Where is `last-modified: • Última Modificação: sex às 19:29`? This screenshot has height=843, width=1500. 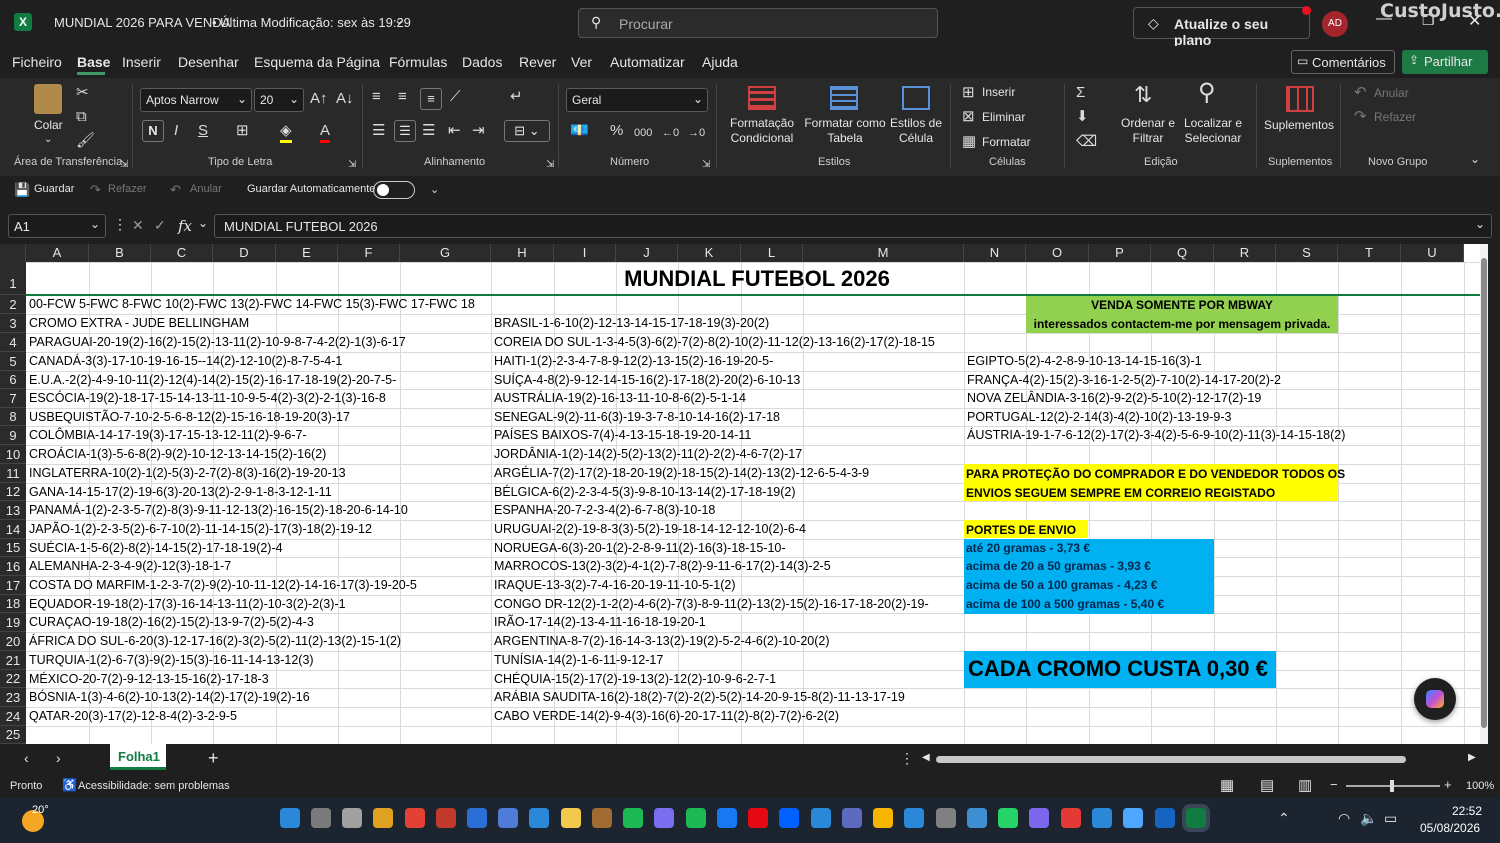
last-modified: • Última Modificação: sex às 19:29 is located at coordinates (311, 22).